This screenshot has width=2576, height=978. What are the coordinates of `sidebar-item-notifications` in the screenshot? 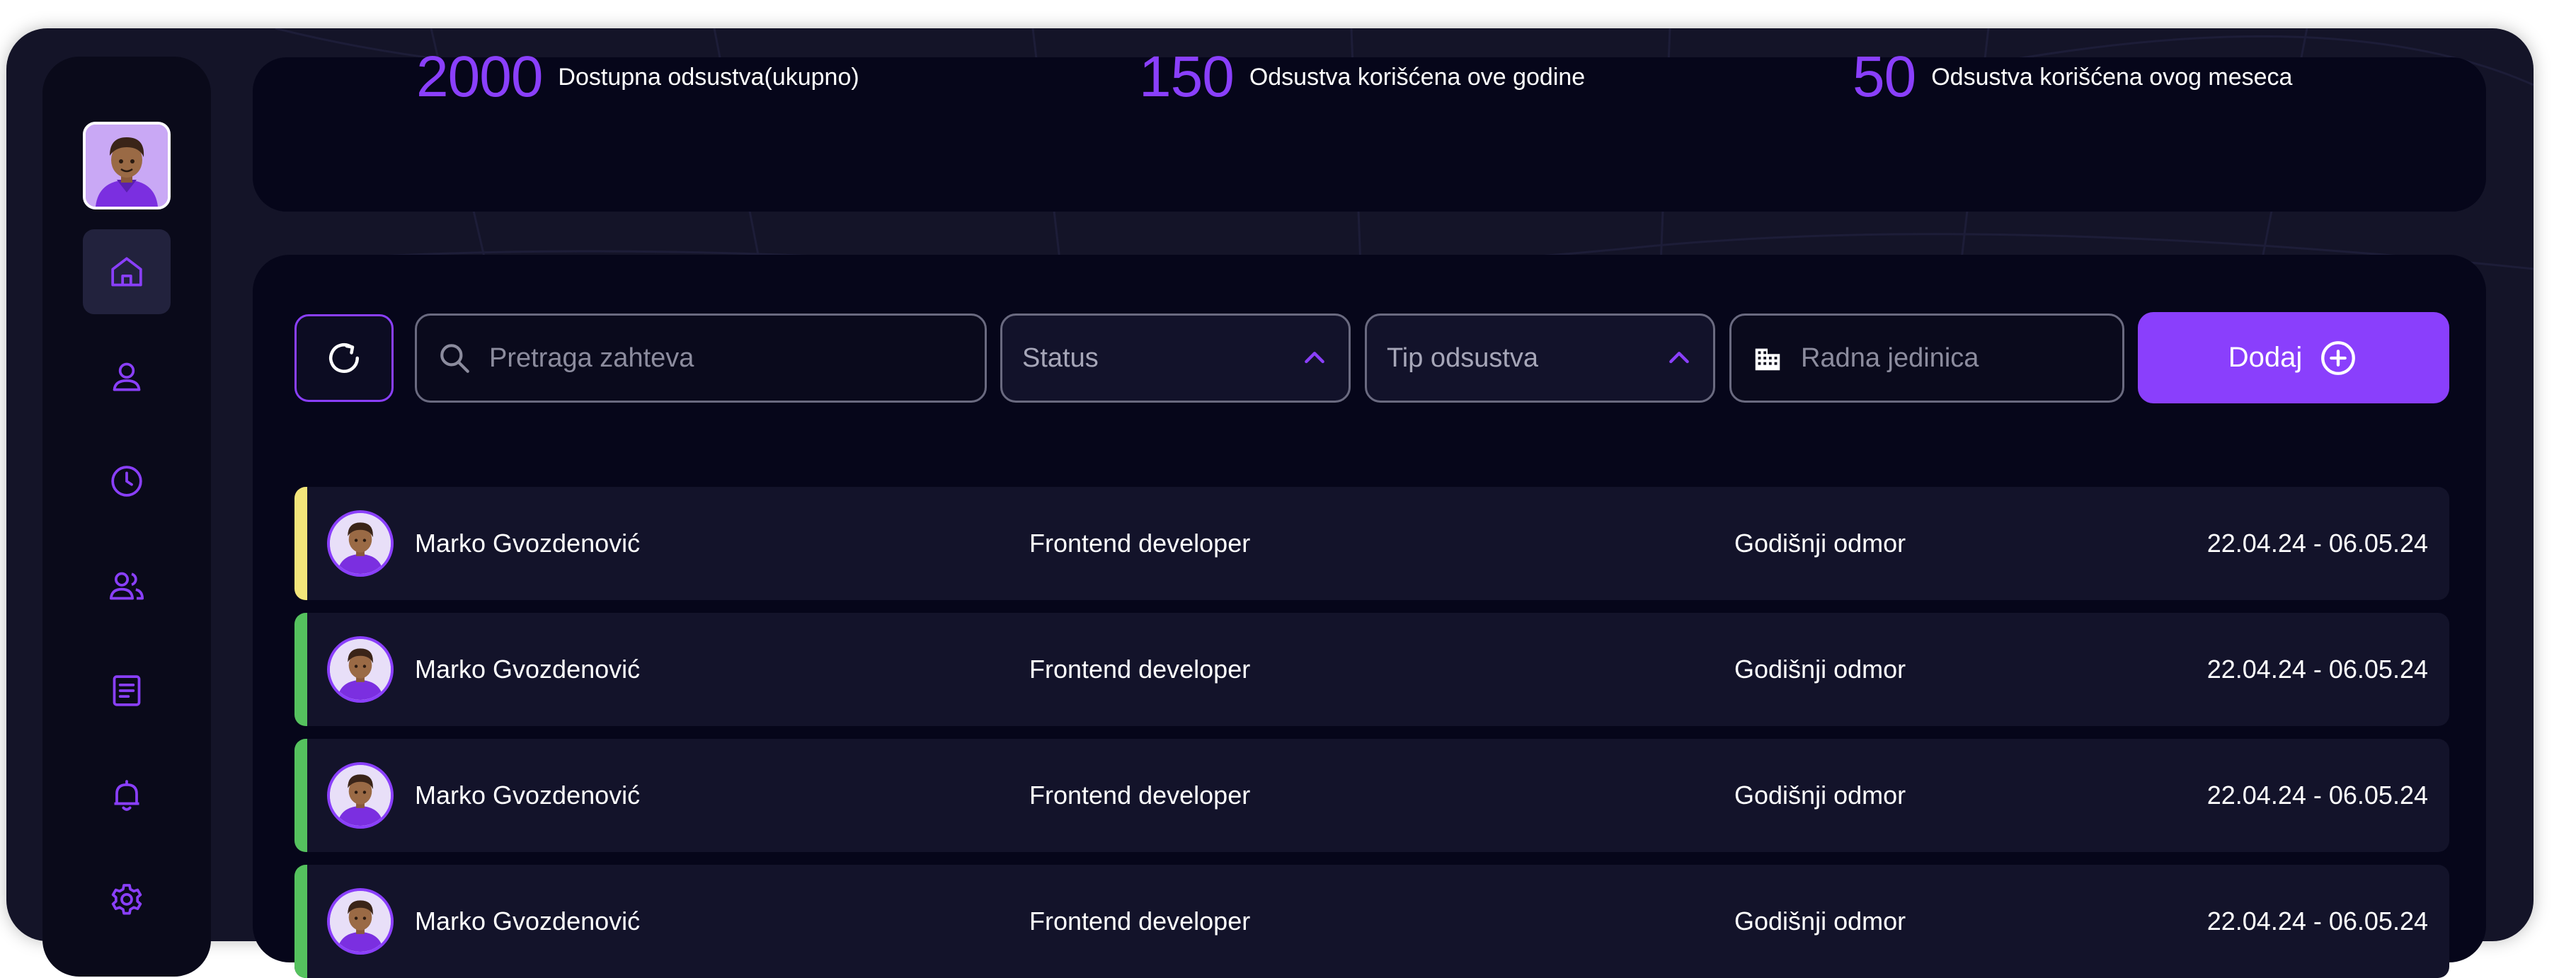 It's located at (127, 795).